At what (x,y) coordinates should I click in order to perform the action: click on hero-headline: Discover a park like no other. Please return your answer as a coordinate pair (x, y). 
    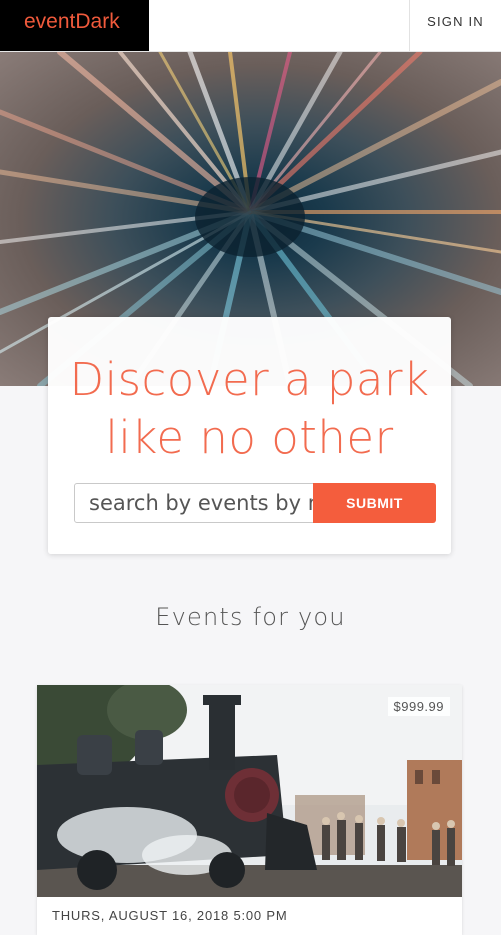
    Looking at the image, I should click on (249, 409).